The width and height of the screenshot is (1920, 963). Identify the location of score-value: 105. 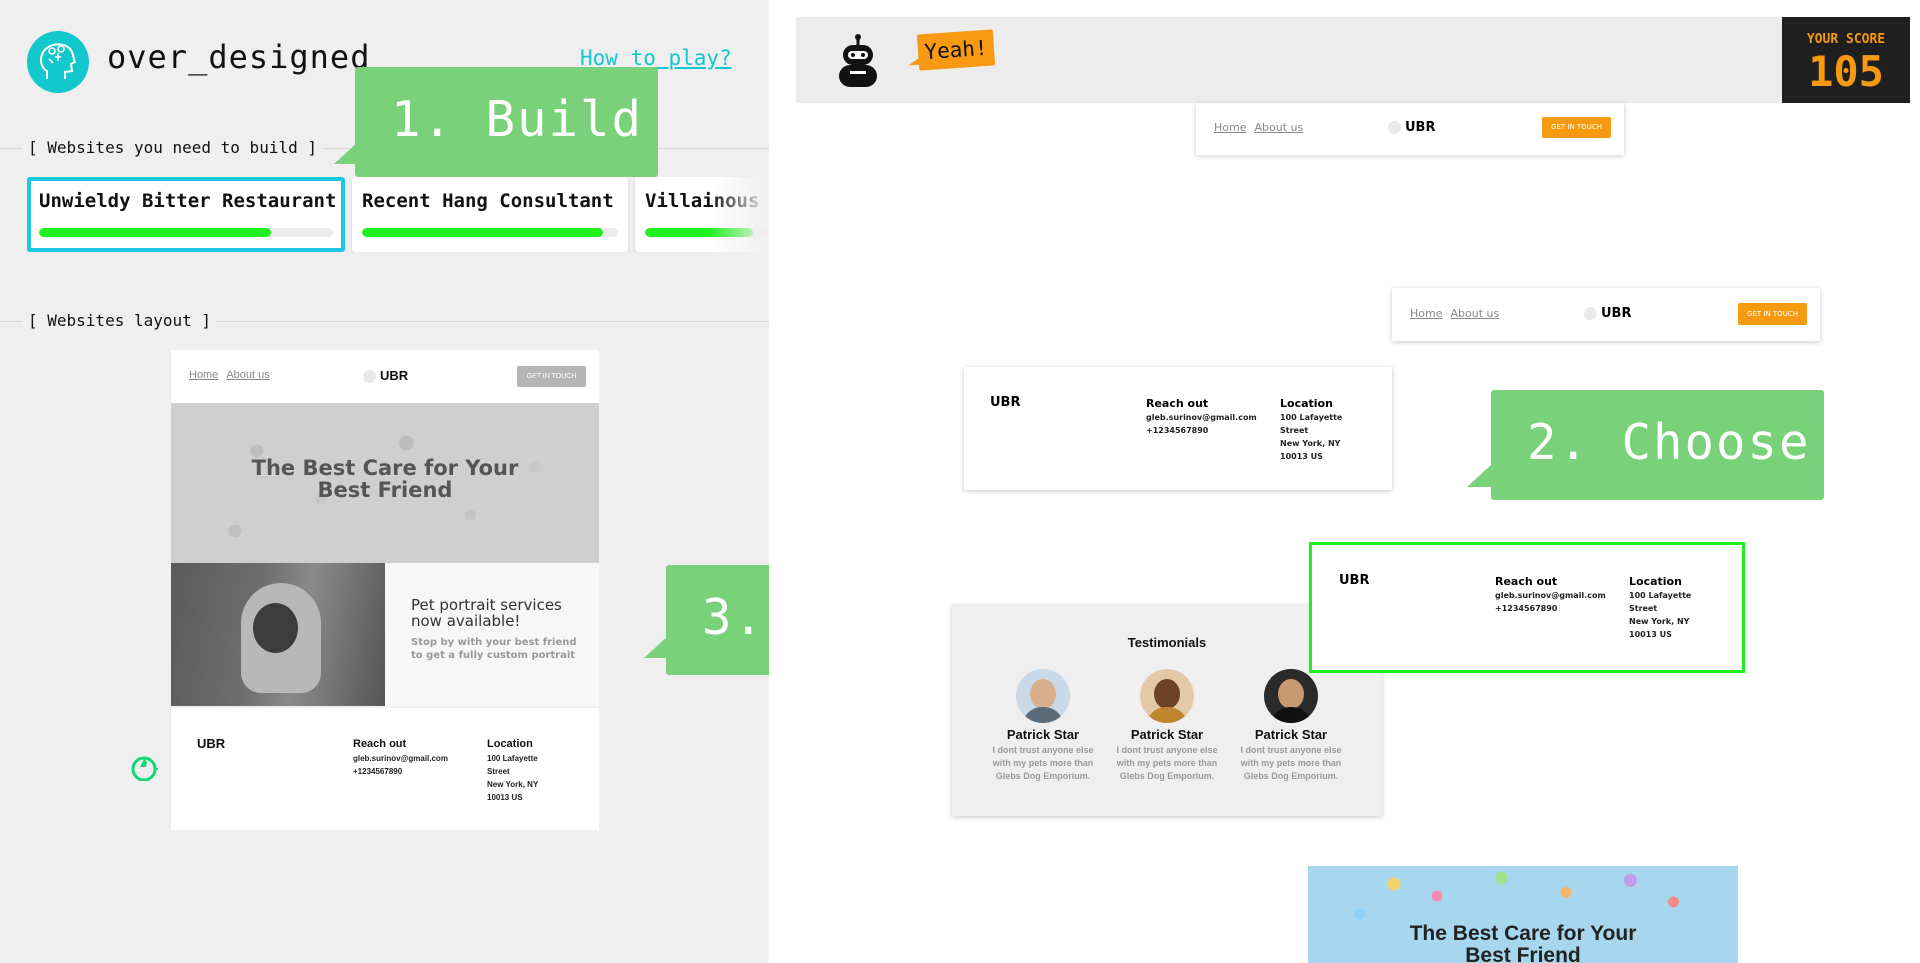
(1846, 71).